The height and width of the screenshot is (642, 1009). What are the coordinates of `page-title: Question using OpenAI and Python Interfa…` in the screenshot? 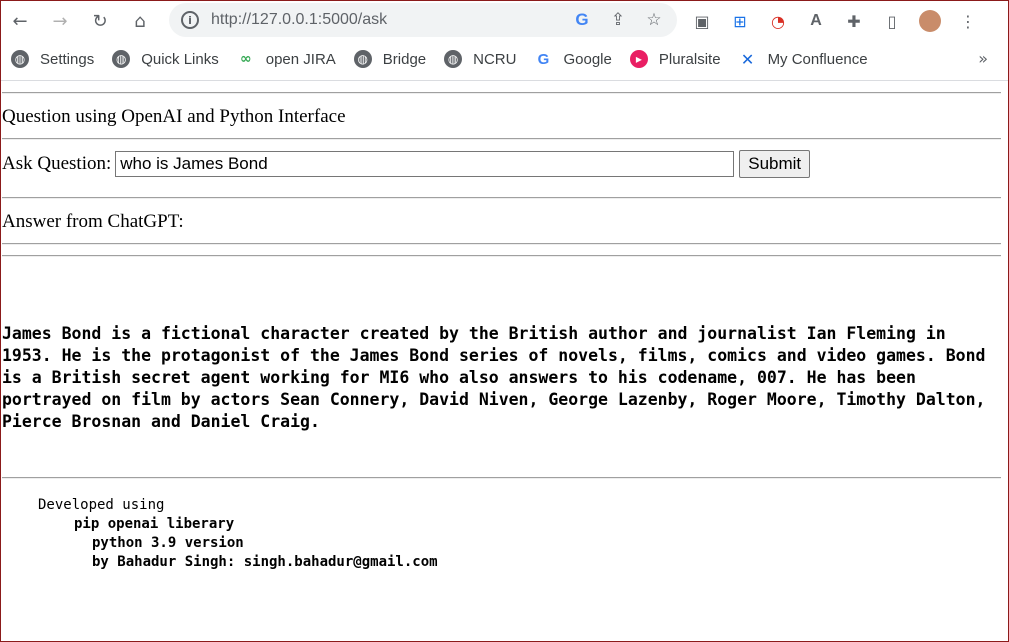 It's located at (174, 116).